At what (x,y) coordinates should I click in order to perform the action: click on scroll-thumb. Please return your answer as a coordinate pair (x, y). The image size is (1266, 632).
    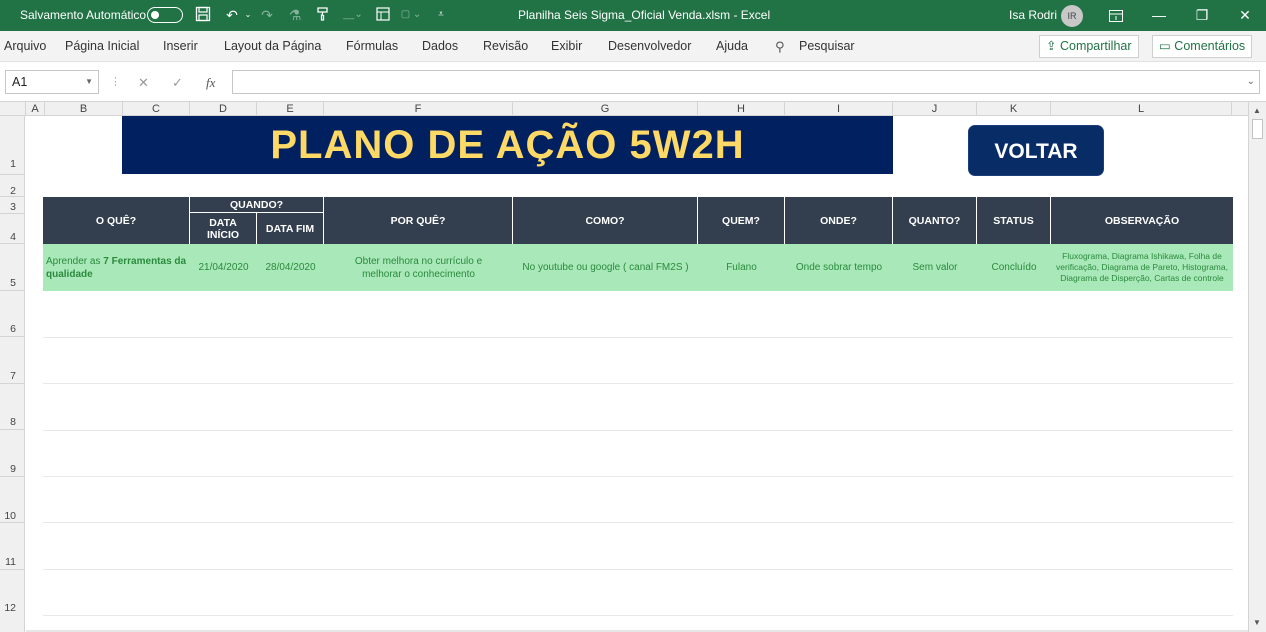
    Looking at the image, I should click on (1257, 129).